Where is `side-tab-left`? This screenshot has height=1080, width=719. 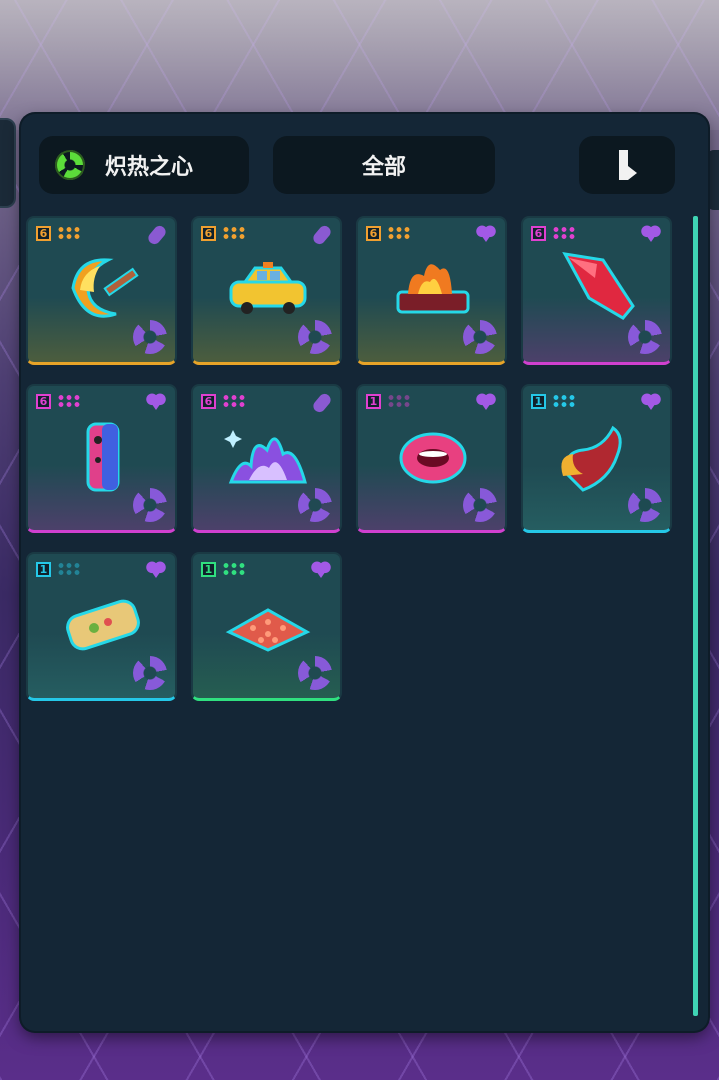
side-tab-left is located at coordinates (8, 163).